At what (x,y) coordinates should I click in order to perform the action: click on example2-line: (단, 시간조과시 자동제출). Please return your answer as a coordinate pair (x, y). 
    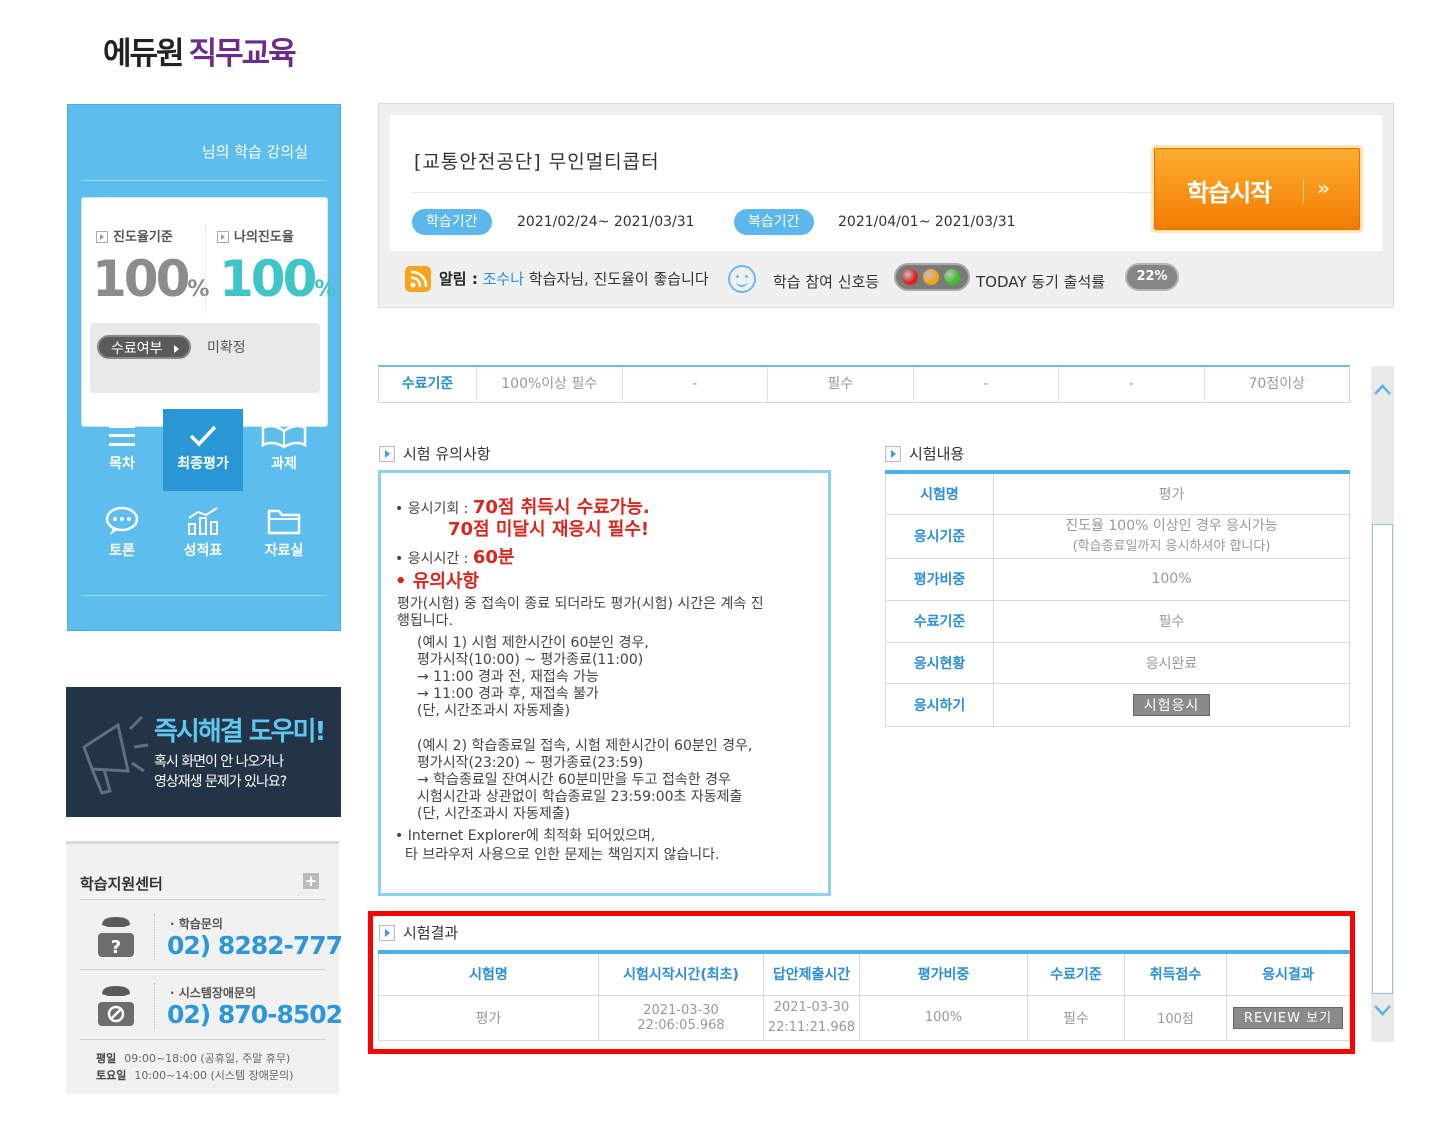
    Looking at the image, I should click on (494, 814).